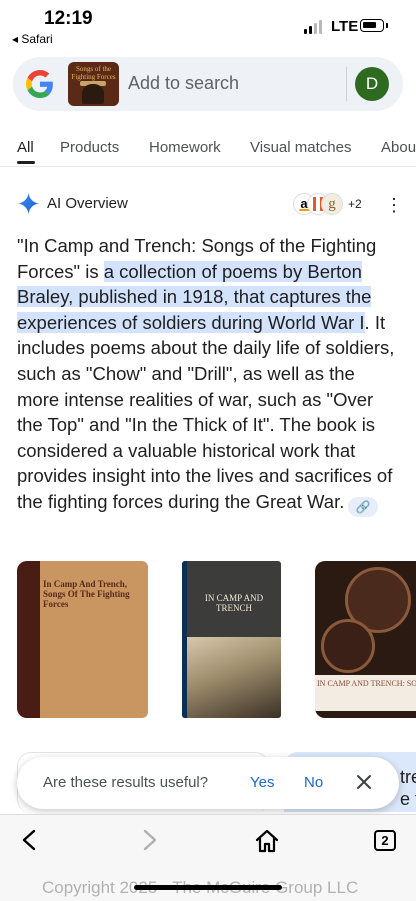 The width and height of the screenshot is (416, 901). Describe the element at coordinates (68, 18) in the screenshot. I see `status-time: 12:19` at that location.